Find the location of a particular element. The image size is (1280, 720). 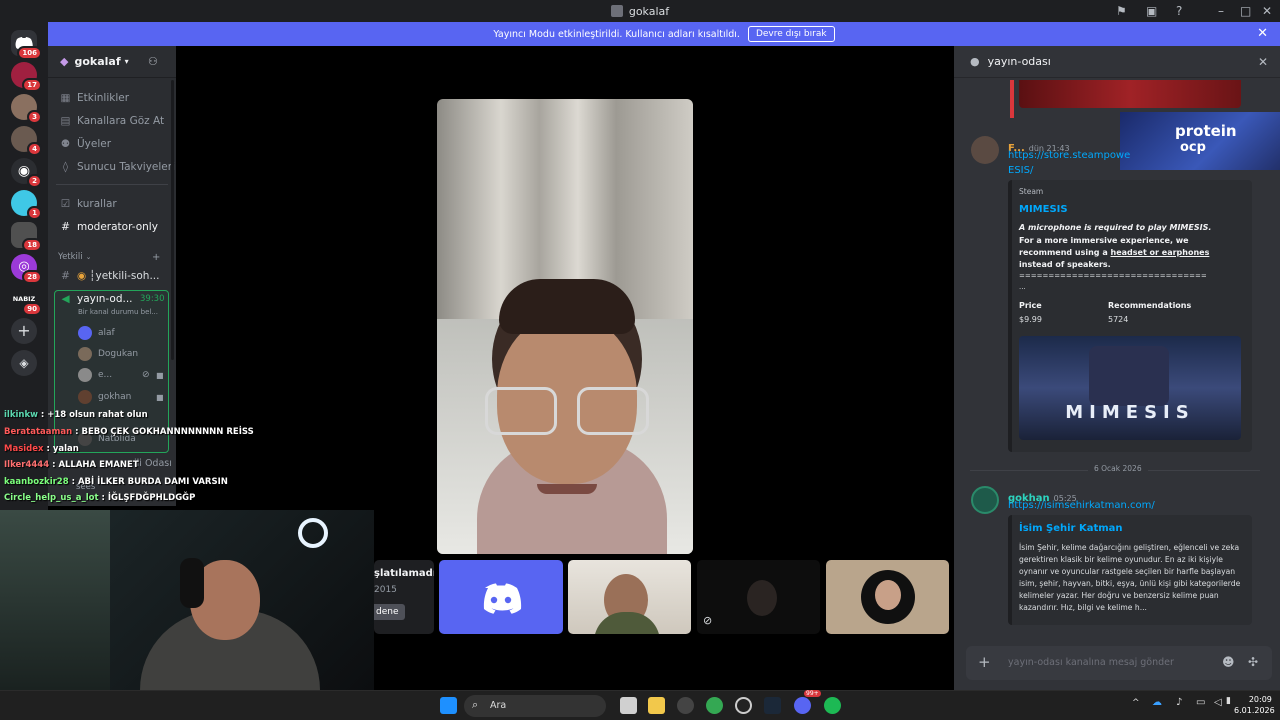

channel-moderator-only: # moderator-only is located at coordinates (109, 227).